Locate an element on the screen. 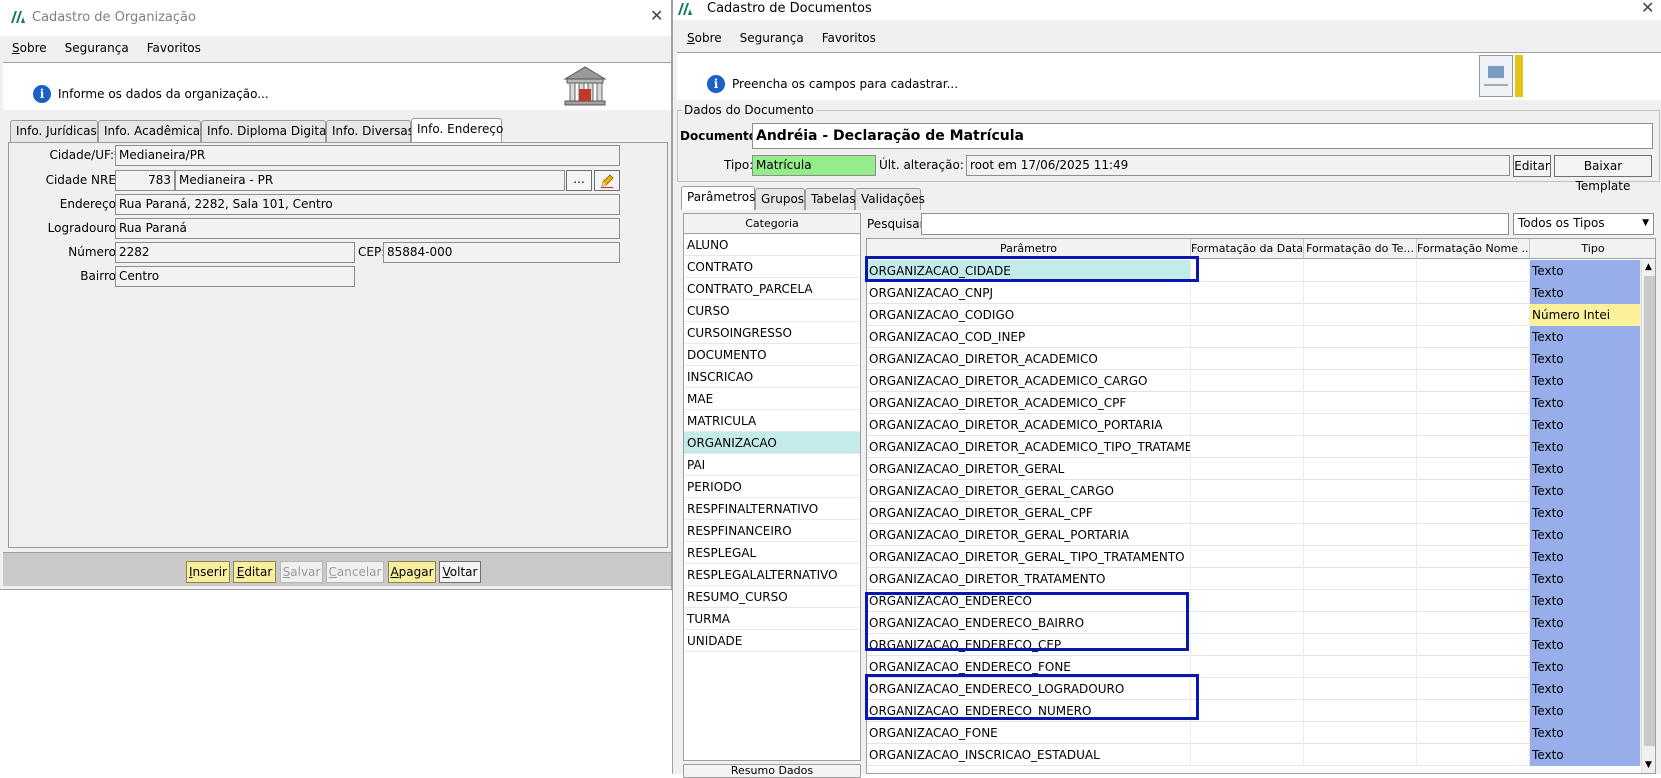  salvar-button: Salvar is located at coordinates (301, 572).